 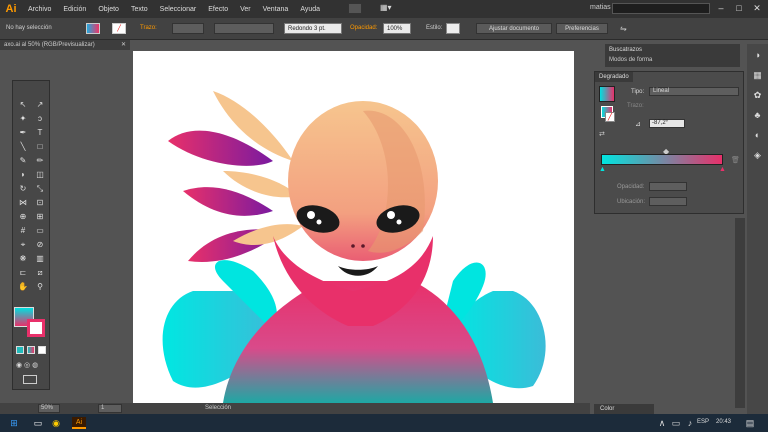 What do you see at coordinates (40, 188) in the screenshot?
I see `scale-tool-icon: ⤡` at bounding box center [40, 188].